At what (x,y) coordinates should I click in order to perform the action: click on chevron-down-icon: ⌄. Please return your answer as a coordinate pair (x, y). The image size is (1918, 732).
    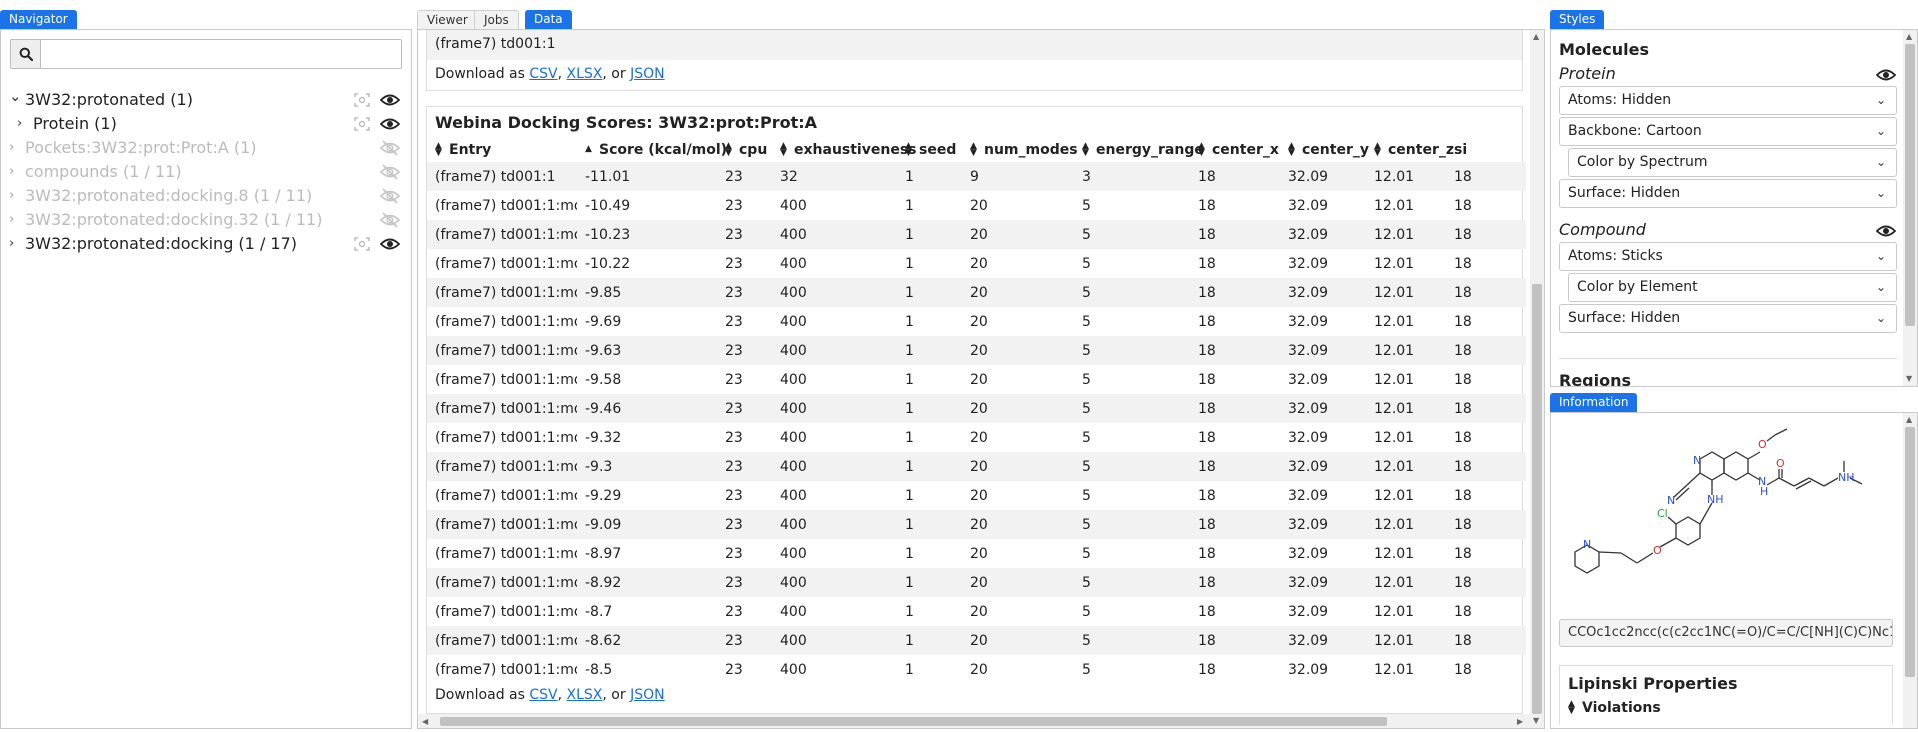
    Looking at the image, I should click on (15, 96).